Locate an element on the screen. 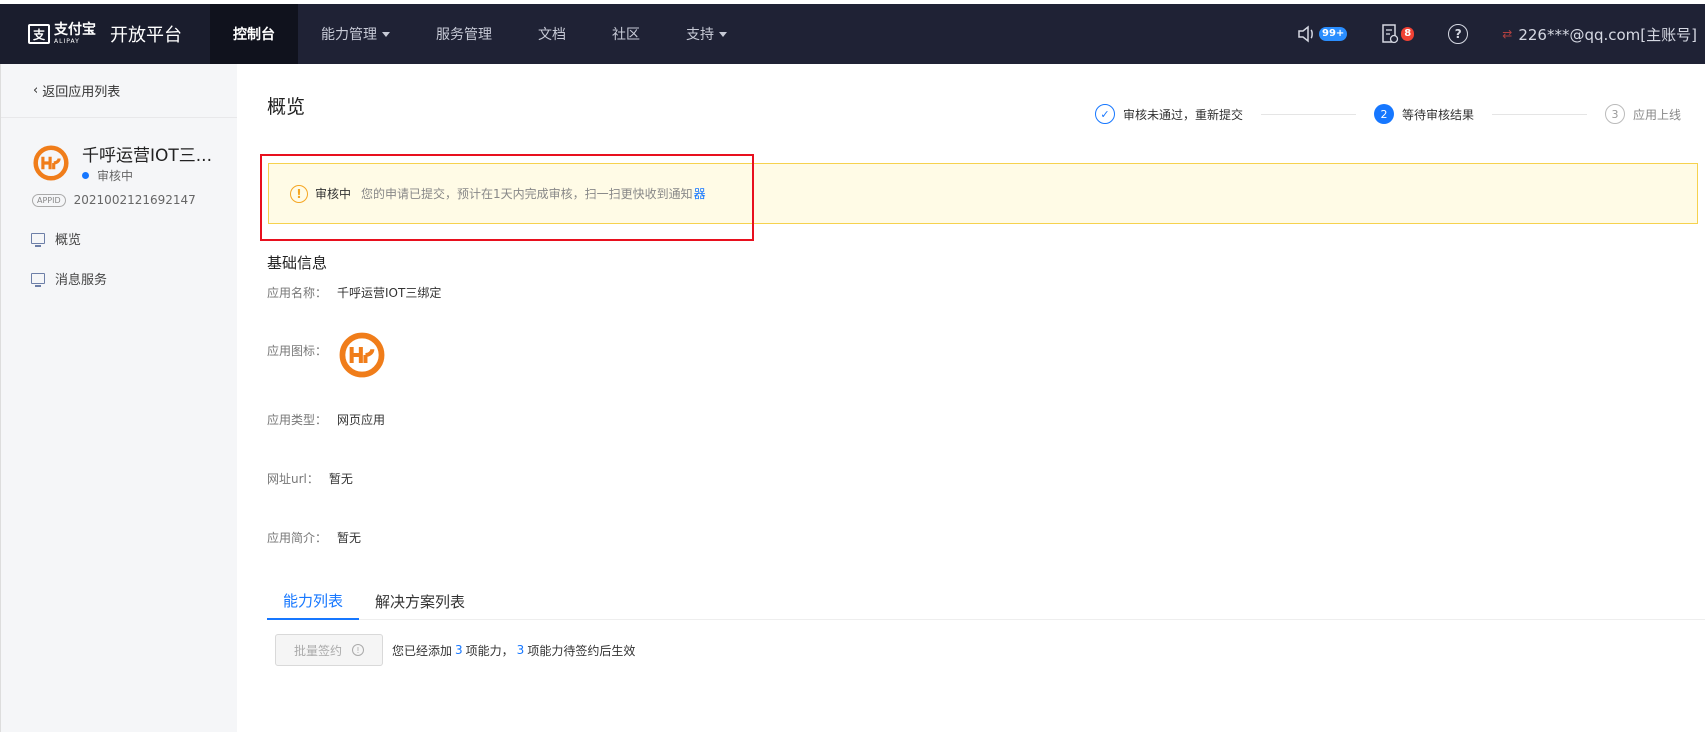 The height and width of the screenshot is (732, 1705). step-app-launch: 3 应用上线 is located at coordinates (1643, 114).